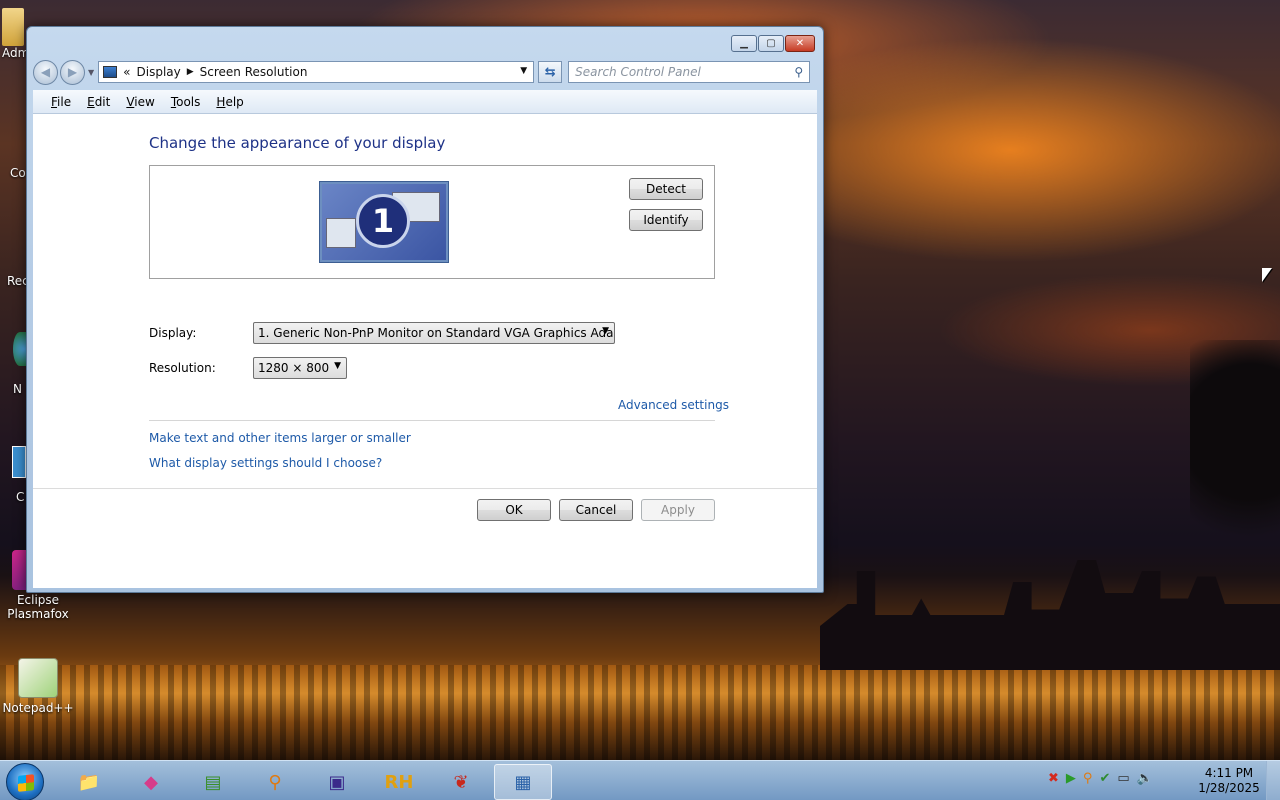  I want to click on desktop-icon-notepadpp: Notepad++, so click(38, 686).